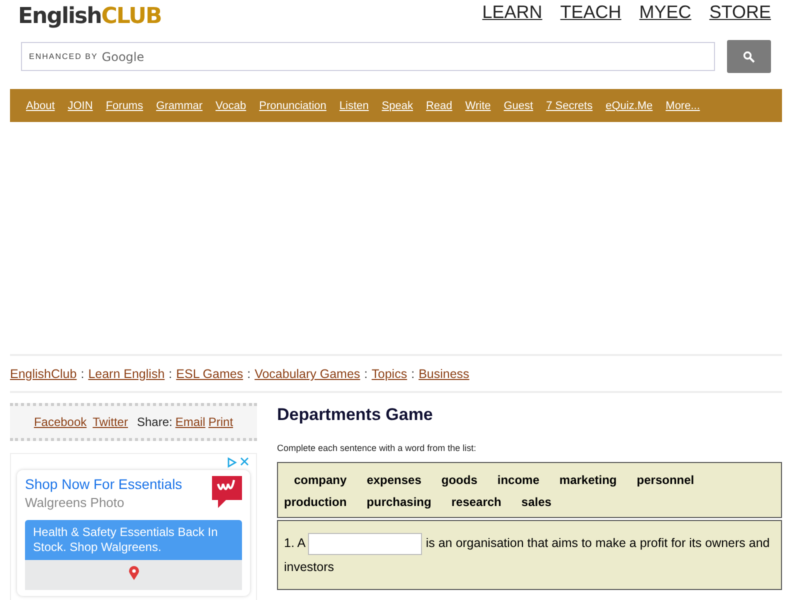  I want to click on breadcrumb-link: Vocabulary Games, so click(307, 374).